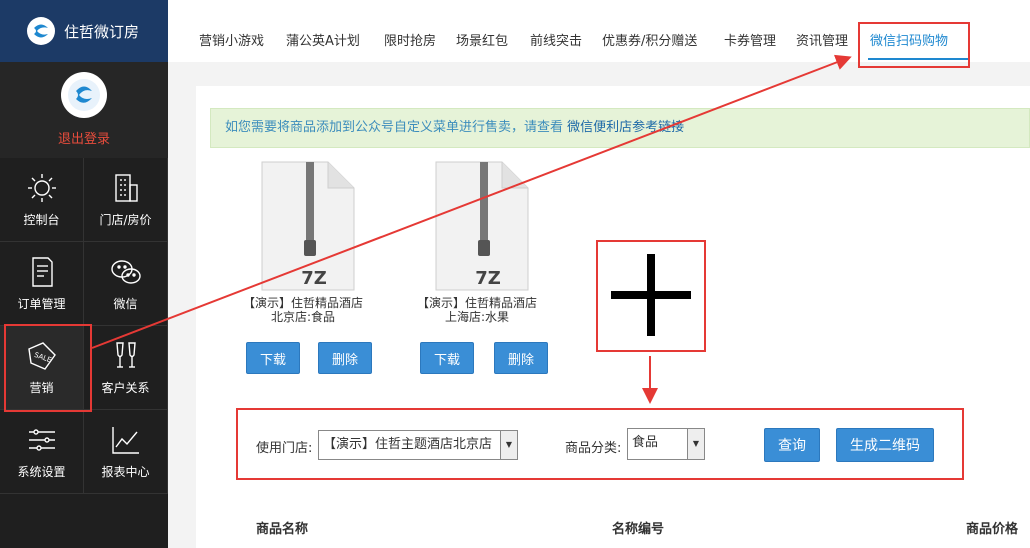 This screenshot has height=548, width=1030. I want to click on sidebar-item-crm: 客户关系, so click(126, 368).